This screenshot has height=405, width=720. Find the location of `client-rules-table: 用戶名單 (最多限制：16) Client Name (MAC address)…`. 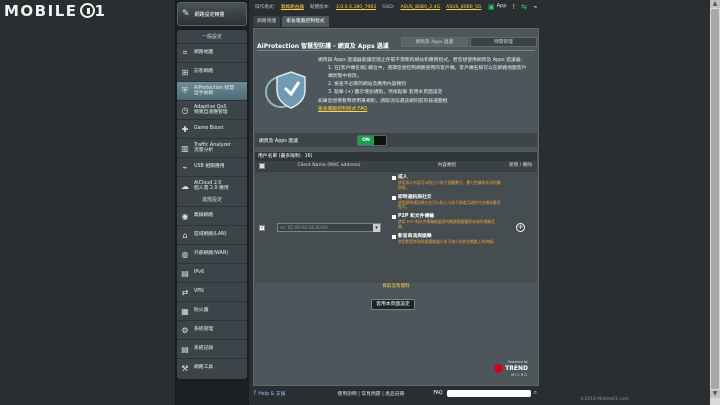

client-rules-table: 用戶名單 (最多限制：16) Client Name (MAC address)… is located at coordinates (396, 217).